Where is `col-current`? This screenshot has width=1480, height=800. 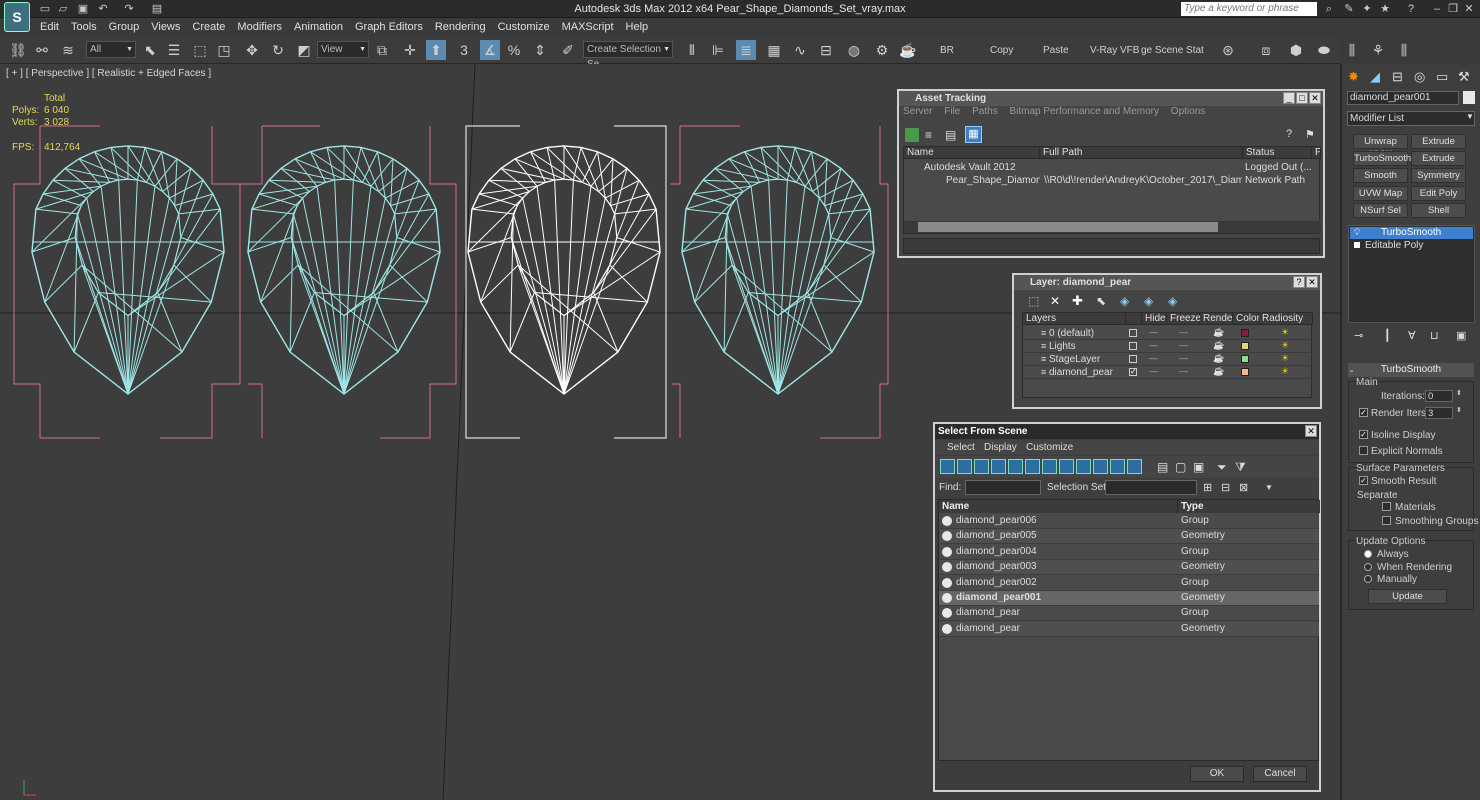 col-current is located at coordinates (1134, 319).